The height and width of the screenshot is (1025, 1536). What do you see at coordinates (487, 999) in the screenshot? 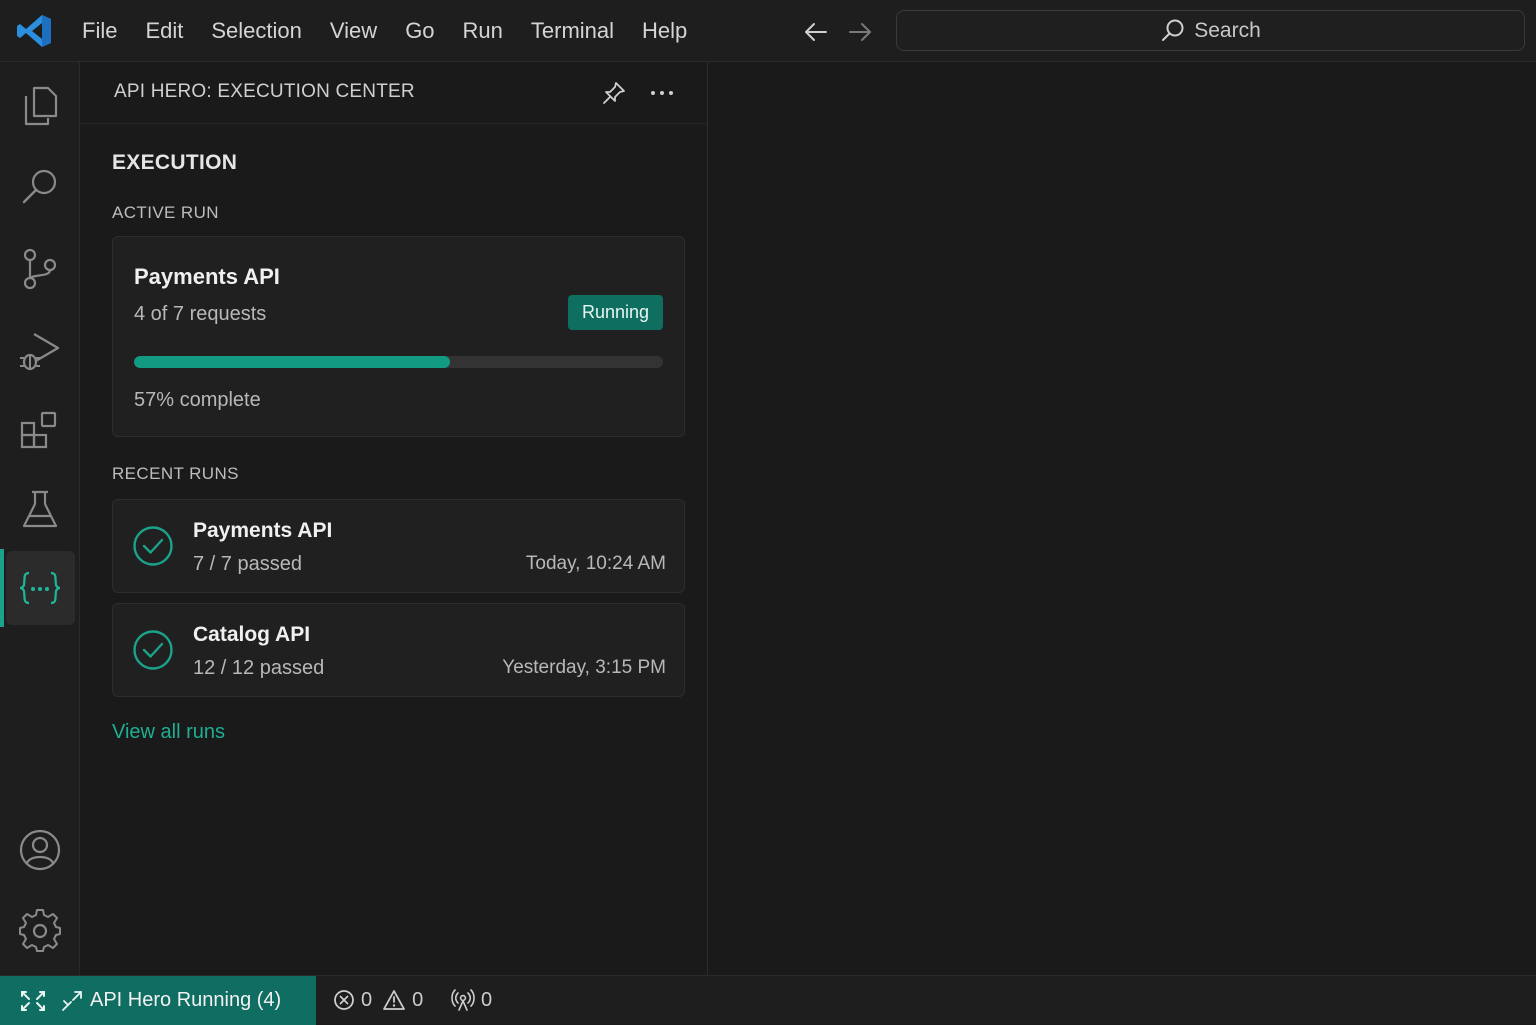
I see `ports-count: 0` at bounding box center [487, 999].